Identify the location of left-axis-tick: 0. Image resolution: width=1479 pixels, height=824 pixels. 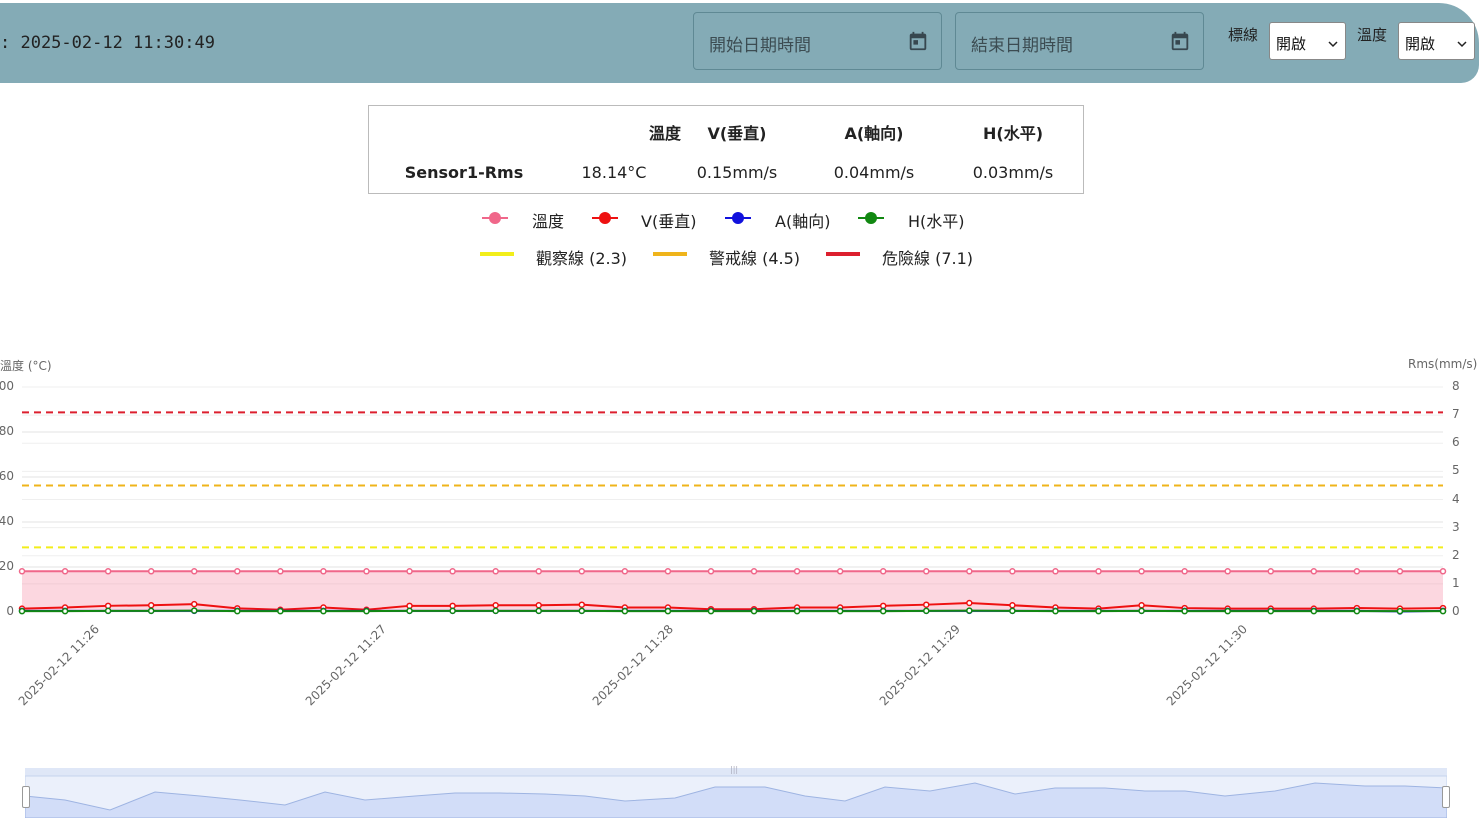
(10, 611).